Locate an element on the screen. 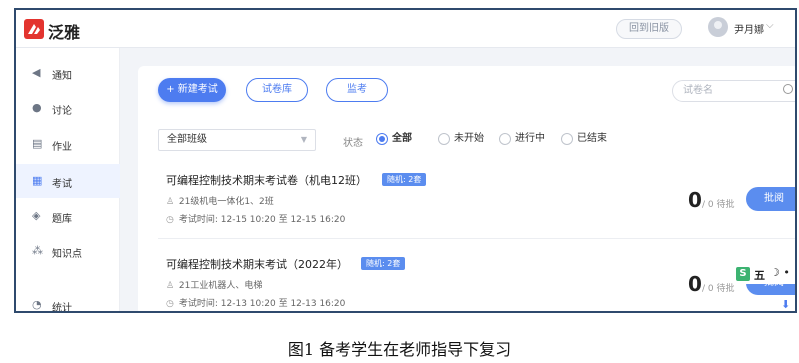 The height and width of the screenshot is (363, 799). exam-time: ◷ 考试时间: 12-13 10:20 至 12-13 16:20 is located at coordinates (255, 302).